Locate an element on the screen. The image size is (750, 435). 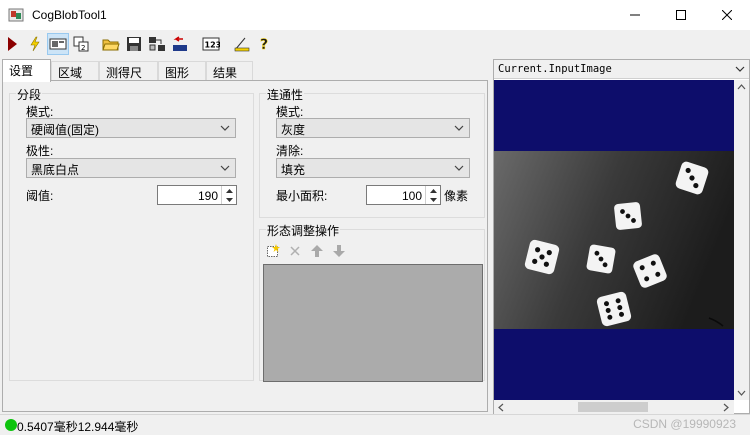
segmentation-mode-value: 硬阈值(固定) is located at coordinates (65, 130).